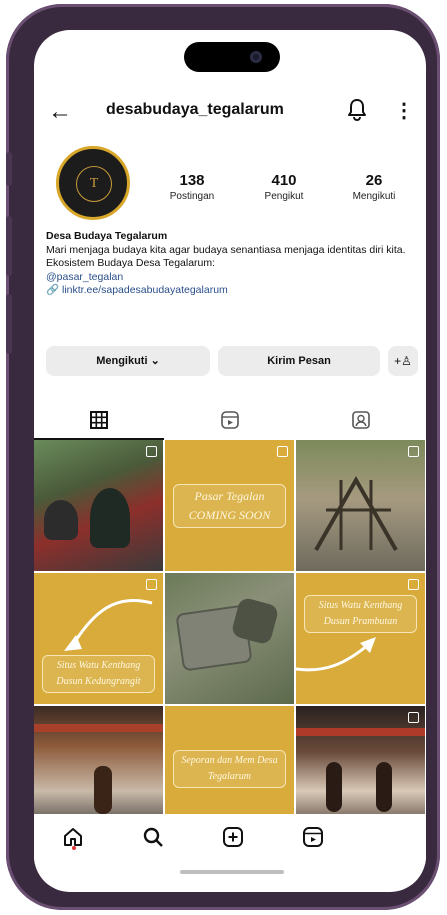 This screenshot has width=447, height=915. I want to click on arrow-icon, so click(336, 654).